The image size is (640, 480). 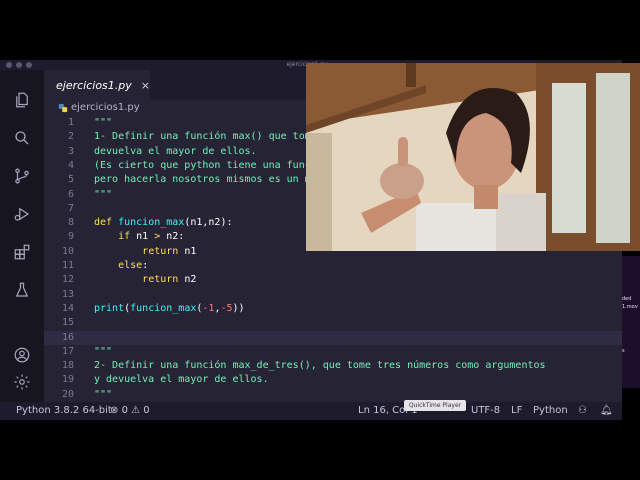 What do you see at coordinates (22, 355) in the screenshot?
I see `account-icon` at bounding box center [22, 355].